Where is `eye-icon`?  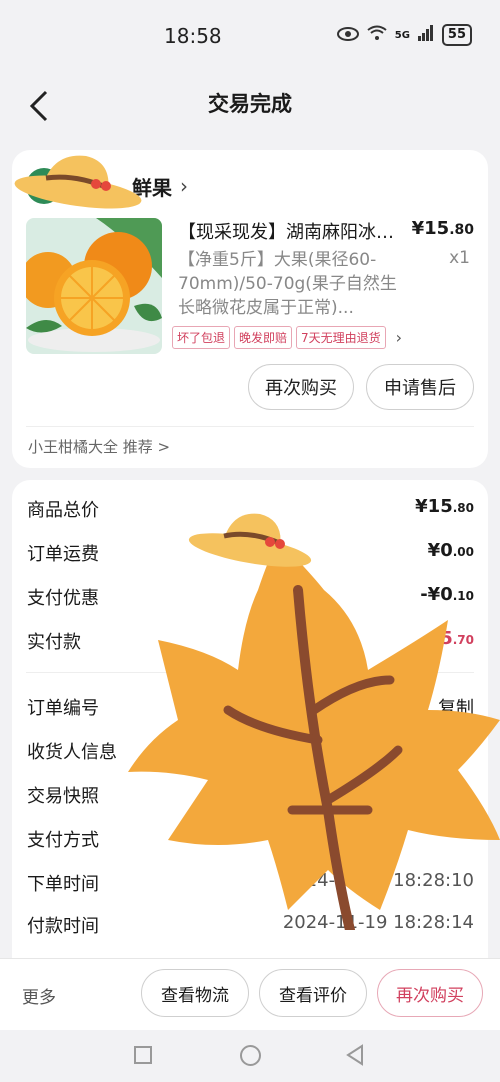 eye-icon is located at coordinates (347, 35).